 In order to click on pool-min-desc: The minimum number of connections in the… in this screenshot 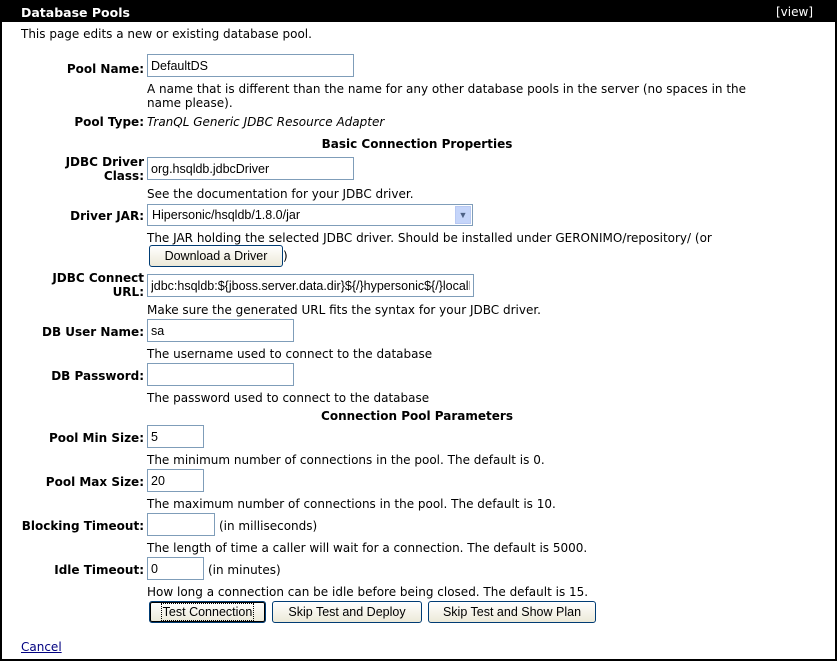, I will do `click(346, 460)`.